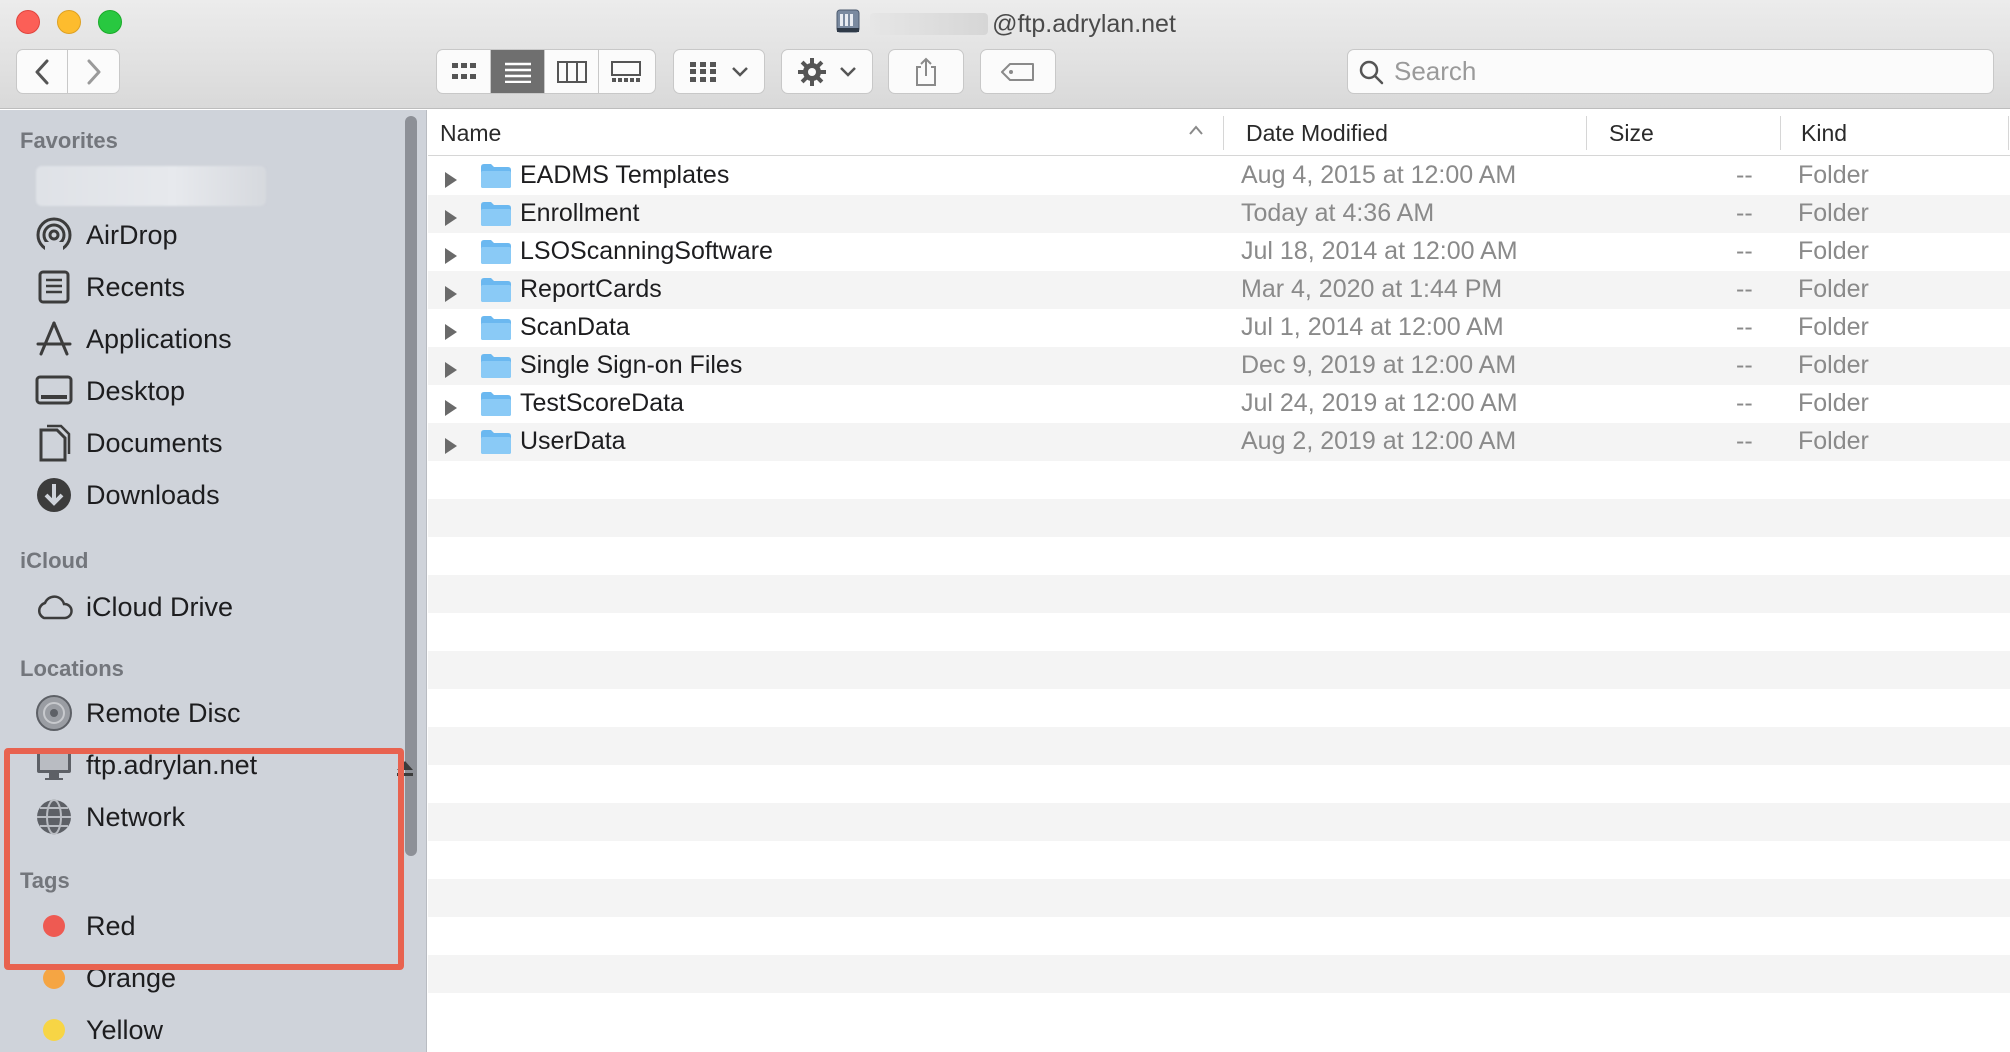 The width and height of the screenshot is (2010, 1052). Describe the element at coordinates (827, 71) in the screenshot. I see `action-menu-button` at that location.